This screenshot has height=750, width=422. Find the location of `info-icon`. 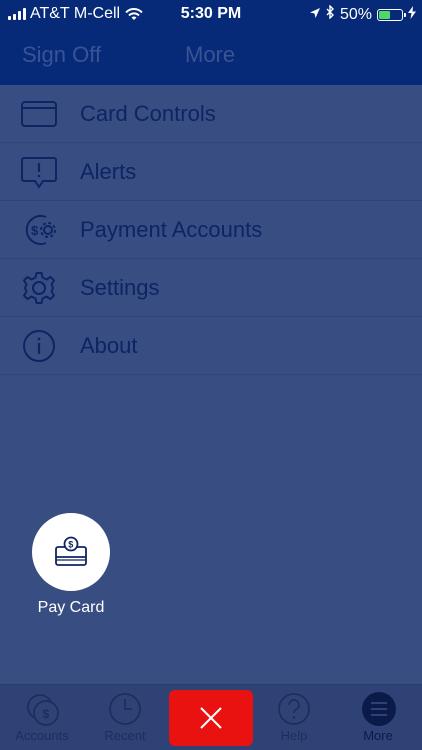

info-icon is located at coordinates (39, 346).